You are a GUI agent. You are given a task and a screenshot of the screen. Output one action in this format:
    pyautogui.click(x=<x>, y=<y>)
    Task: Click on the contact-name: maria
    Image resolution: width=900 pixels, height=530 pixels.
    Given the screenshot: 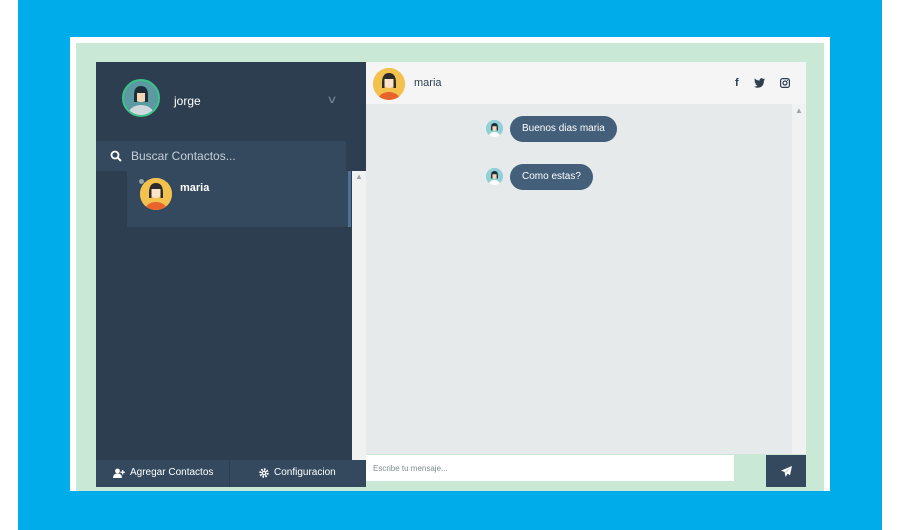 What is the action you would take?
    pyautogui.click(x=195, y=188)
    